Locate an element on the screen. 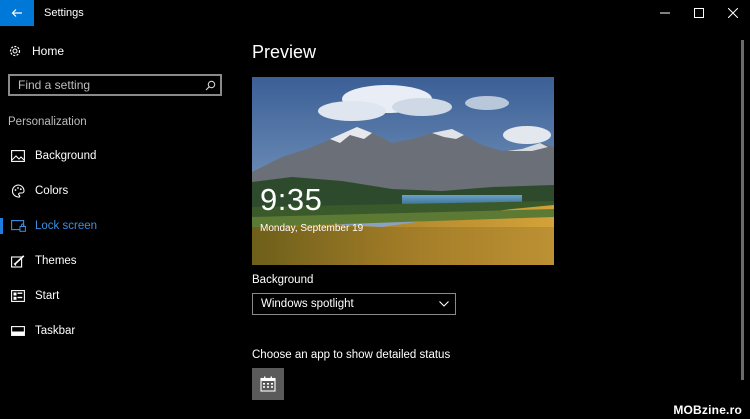  palette-icon is located at coordinates (18, 191).